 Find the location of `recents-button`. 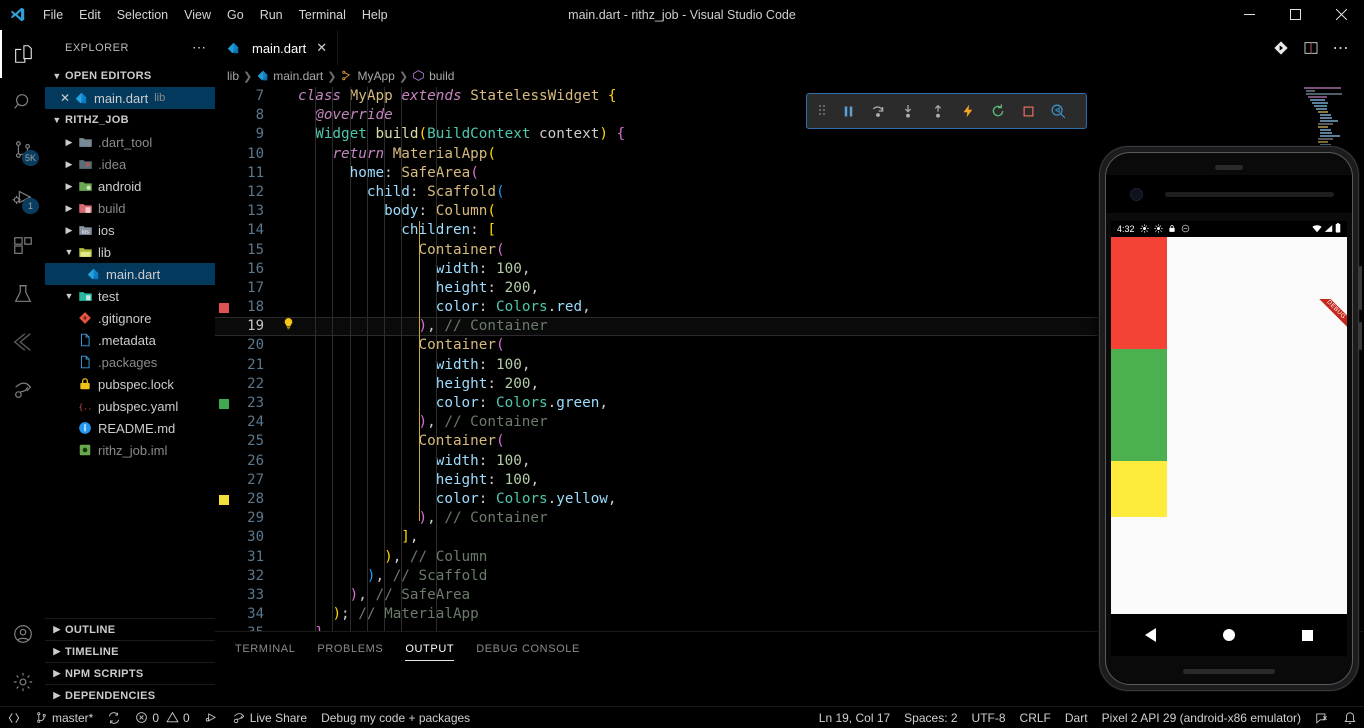

recents-button is located at coordinates (1308, 635).